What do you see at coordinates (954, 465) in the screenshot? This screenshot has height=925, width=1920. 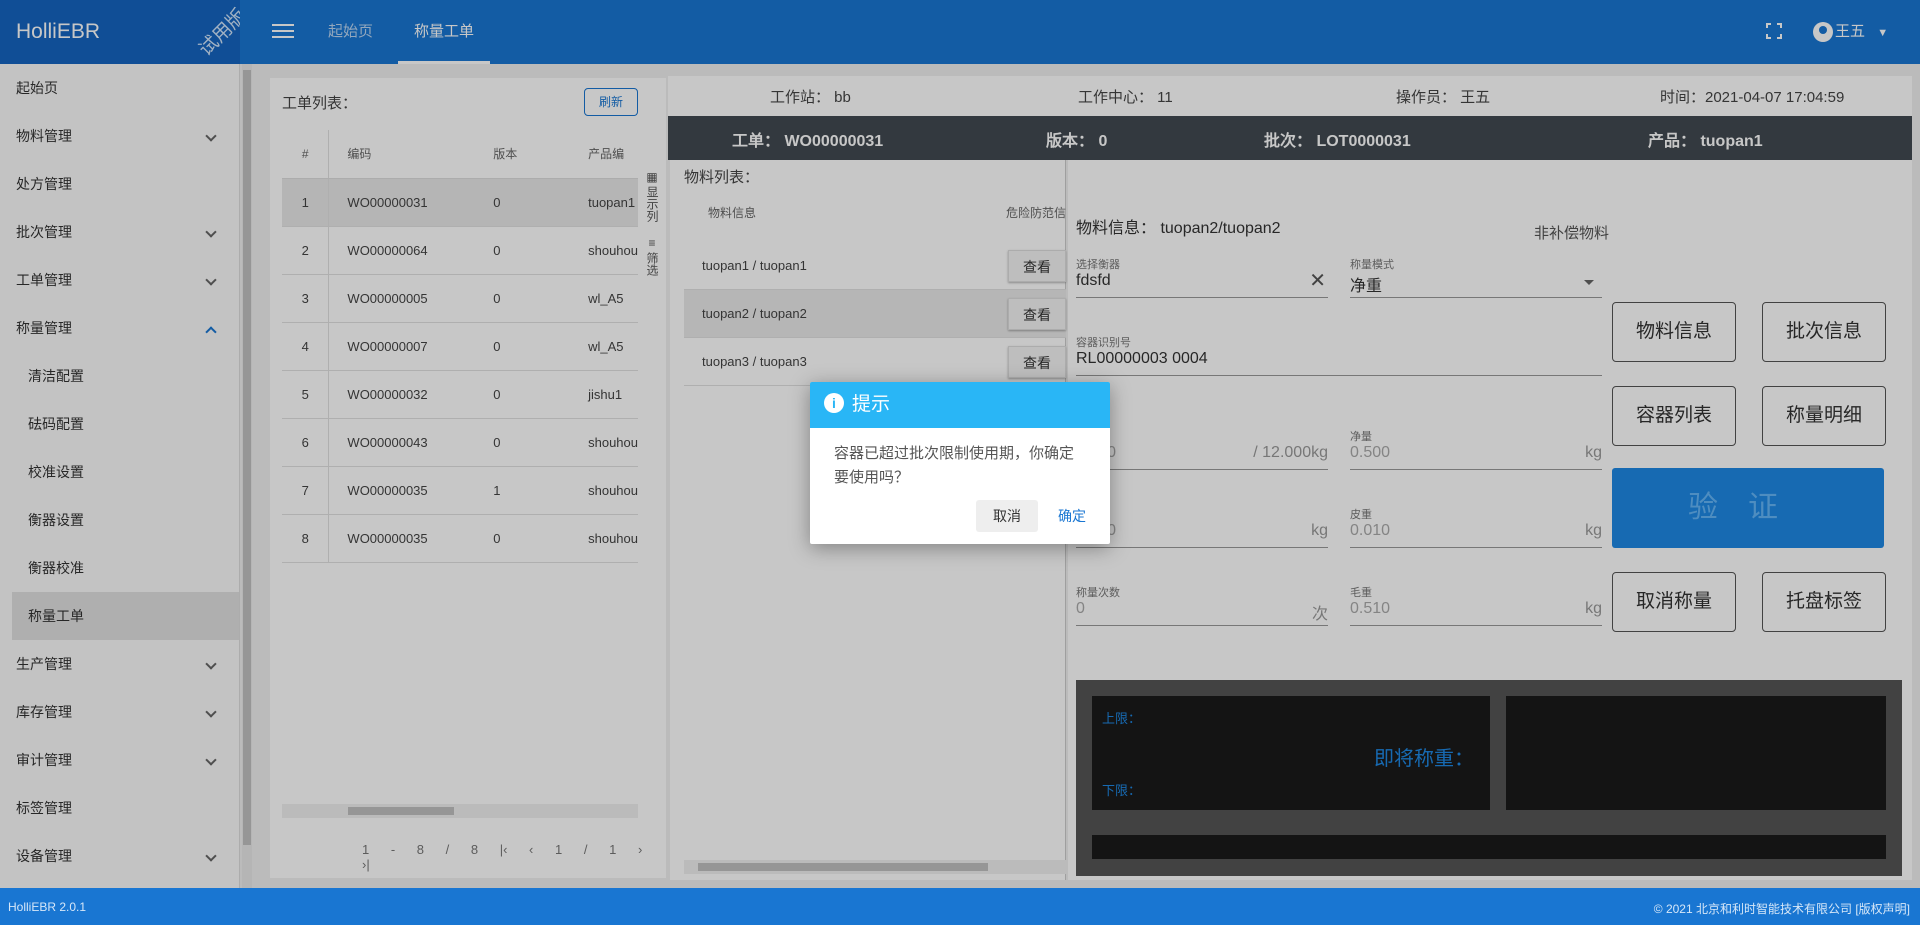 I see `dialog-message: 容器已超过批次限制使用期，你确定要使用吗？` at bounding box center [954, 465].